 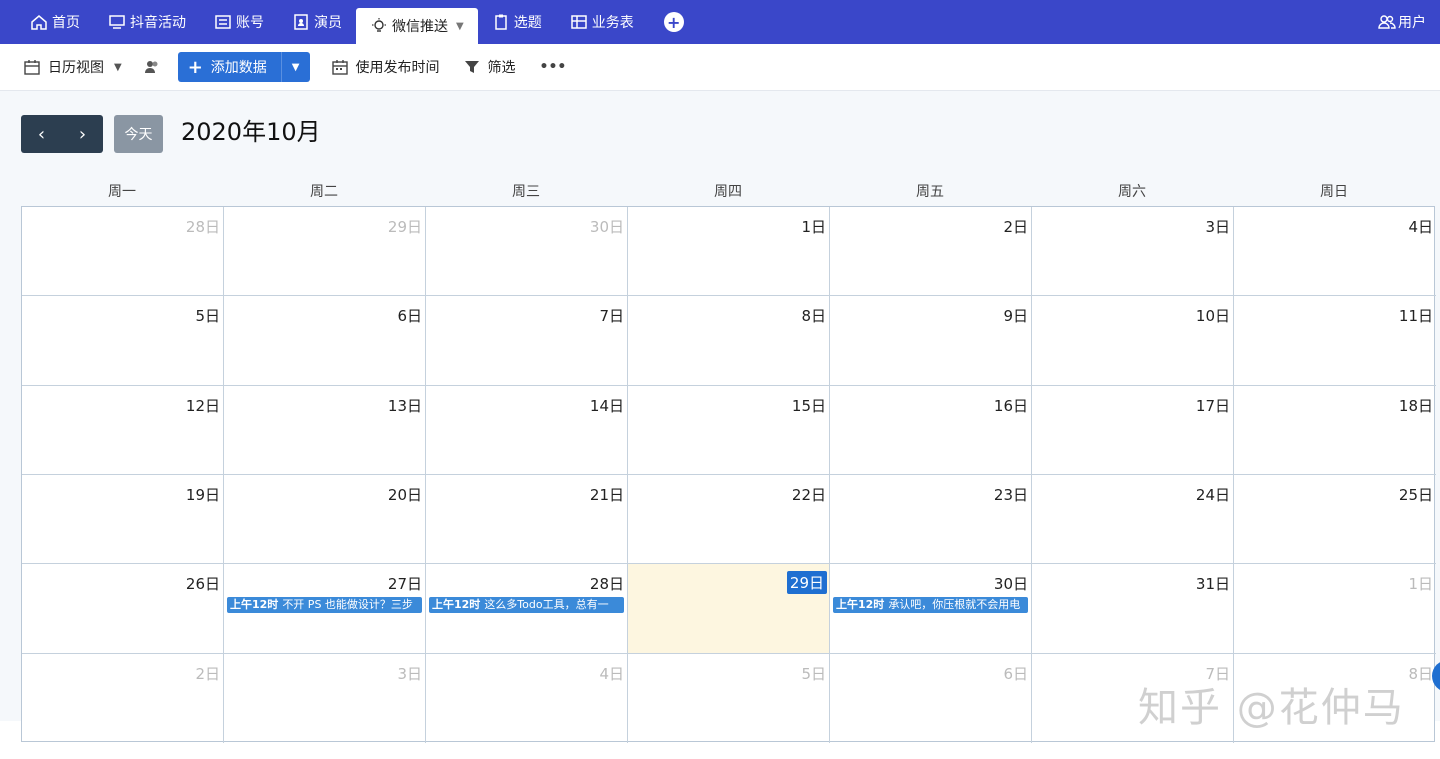 I want to click on day-cell: 22日, so click(x=729, y=520).